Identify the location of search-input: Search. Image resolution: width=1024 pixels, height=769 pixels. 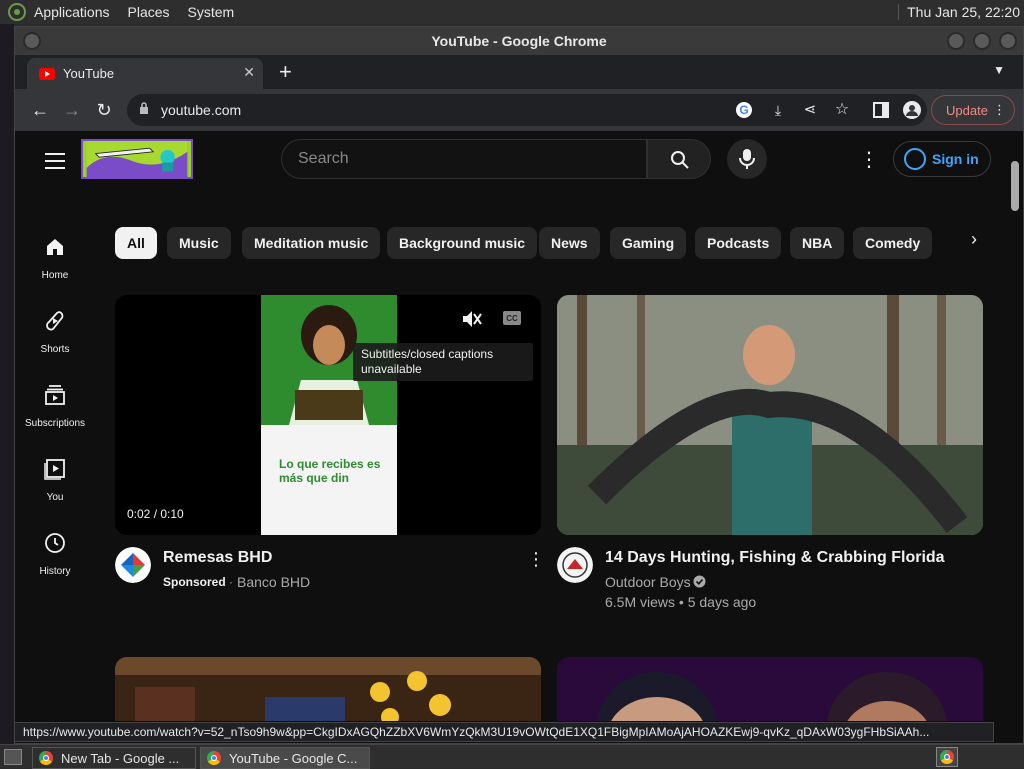
(464, 159).